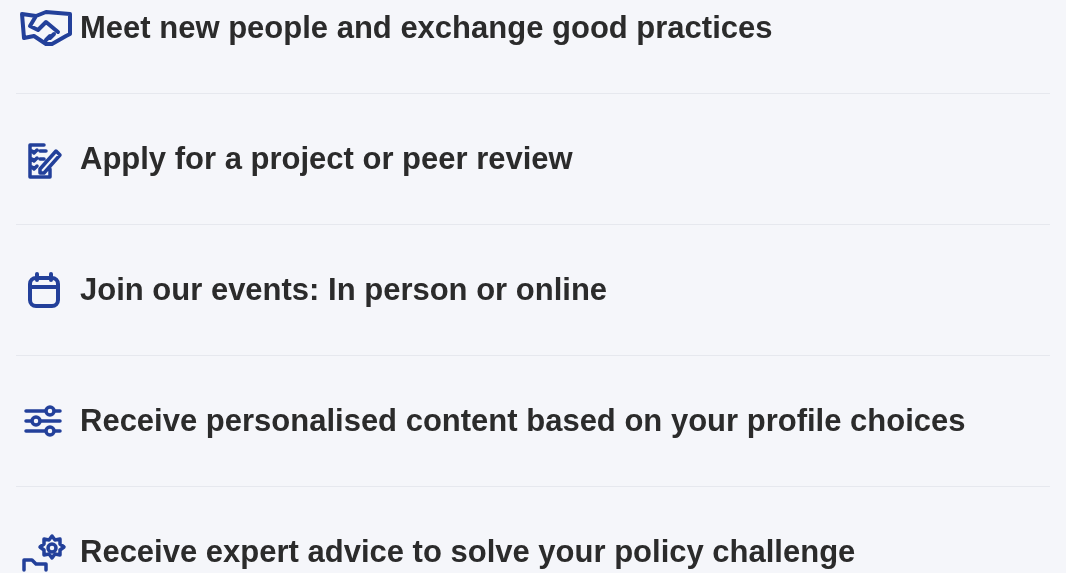 Image resolution: width=1066 pixels, height=573 pixels. Describe the element at coordinates (468, 552) in the screenshot. I see `benefit-text: Receive expert advice to solve your policy challenge` at that location.